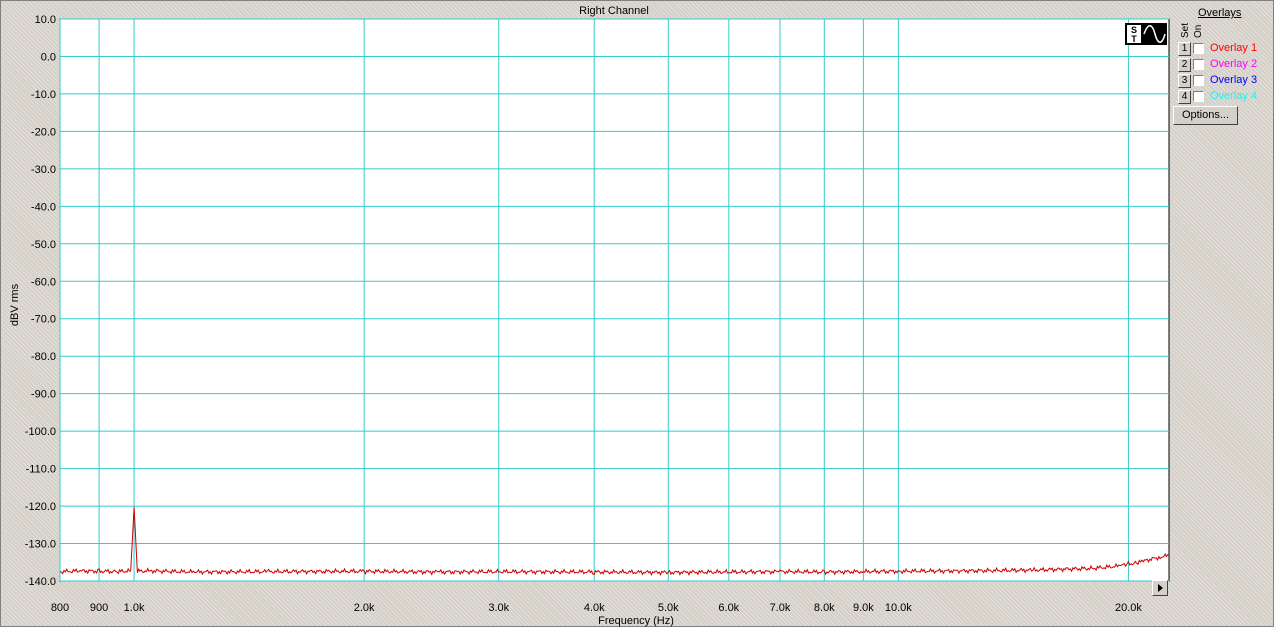  Describe the element at coordinates (1184, 49) in the screenshot. I see `overlay-set-button: 1` at that location.